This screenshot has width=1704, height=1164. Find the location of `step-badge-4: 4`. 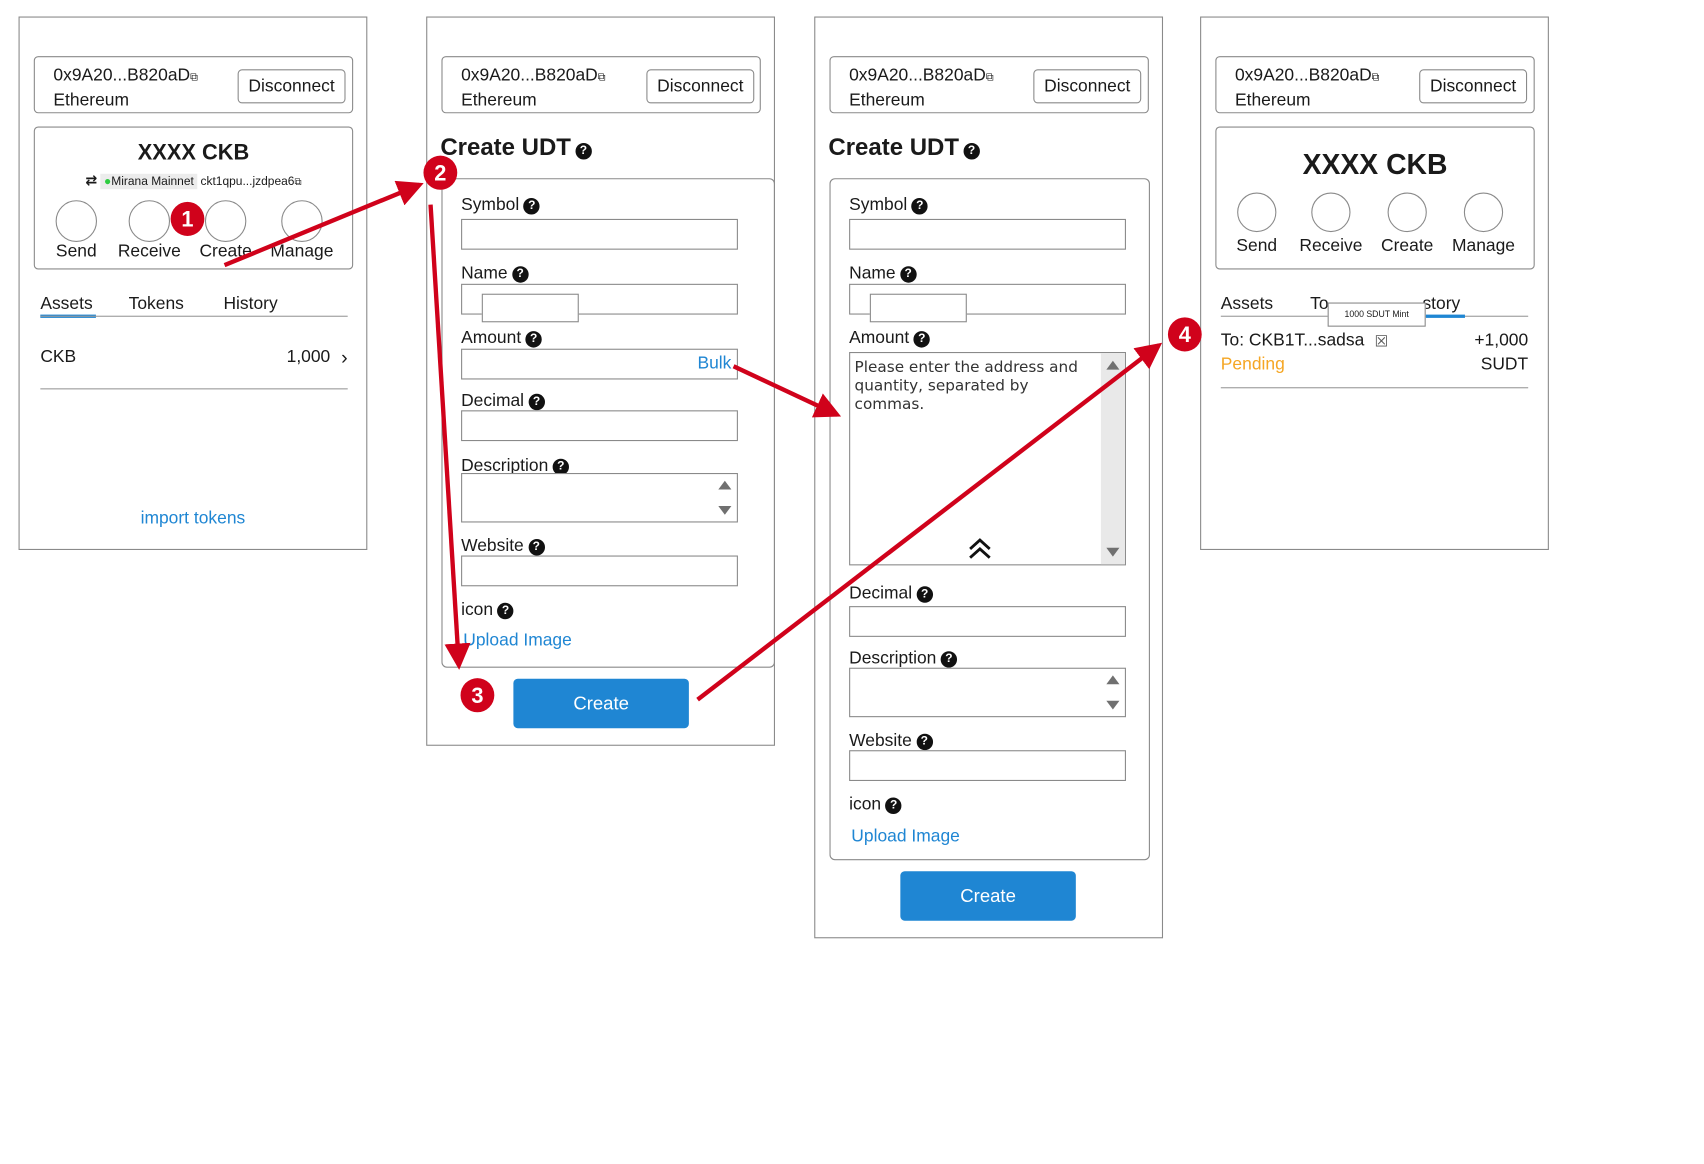

step-badge-4: 4 is located at coordinates (1184, 334).